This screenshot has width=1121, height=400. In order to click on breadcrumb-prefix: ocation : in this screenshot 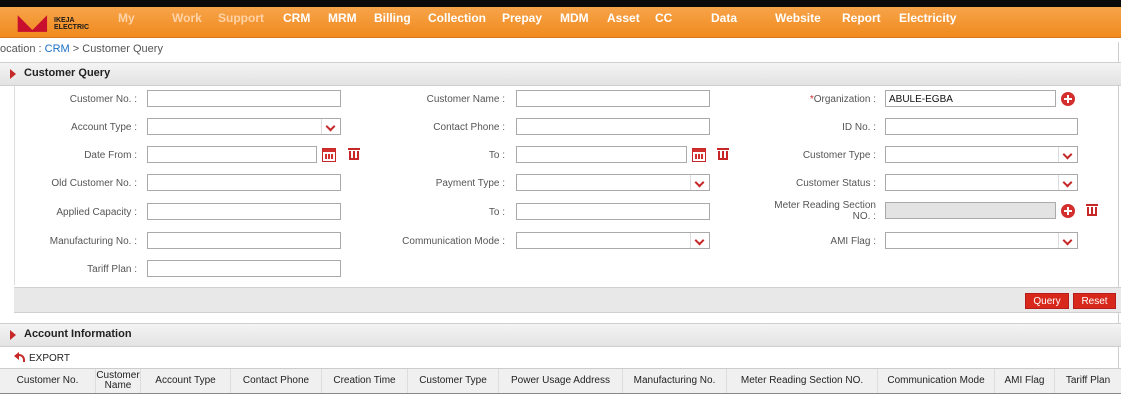, I will do `click(22, 49)`.